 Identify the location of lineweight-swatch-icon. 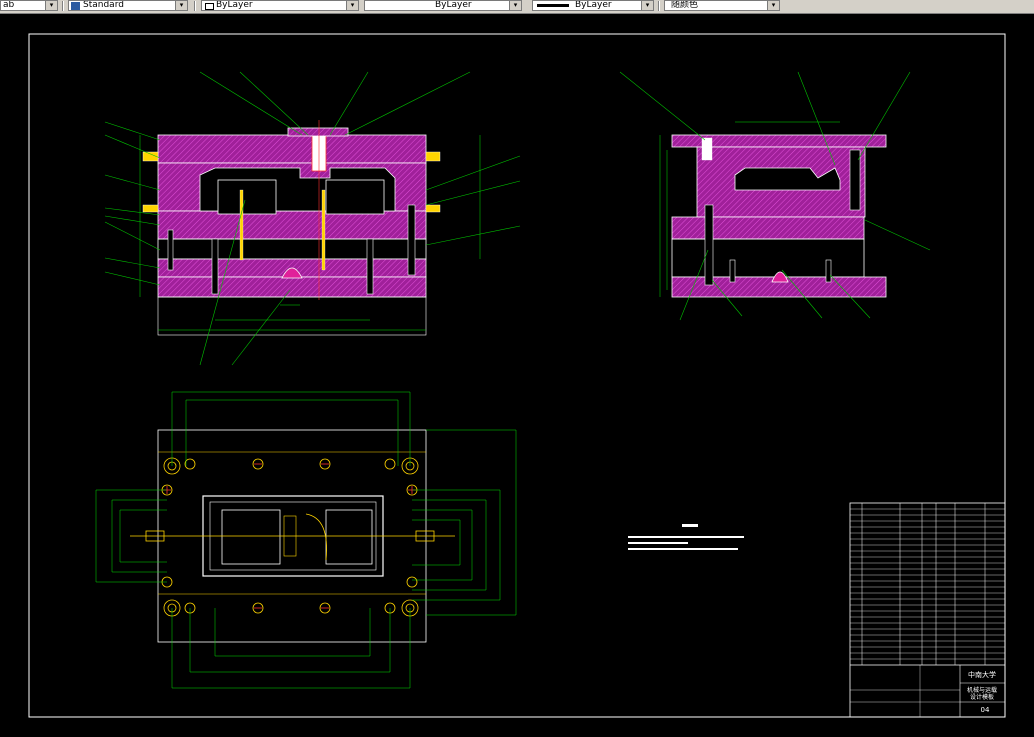
(553, 5).